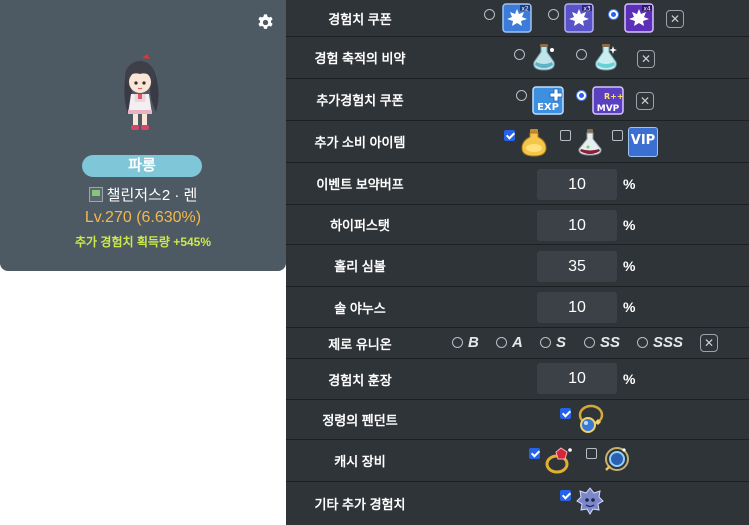  I want to click on grade-s-label: S, so click(561, 342).